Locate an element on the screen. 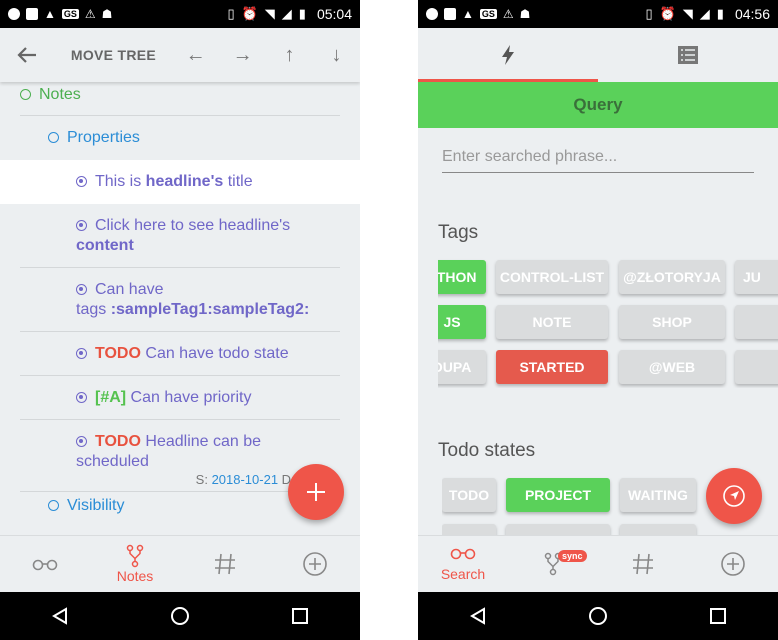  tag-chip: YTHON is located at coordinates (462, 277).